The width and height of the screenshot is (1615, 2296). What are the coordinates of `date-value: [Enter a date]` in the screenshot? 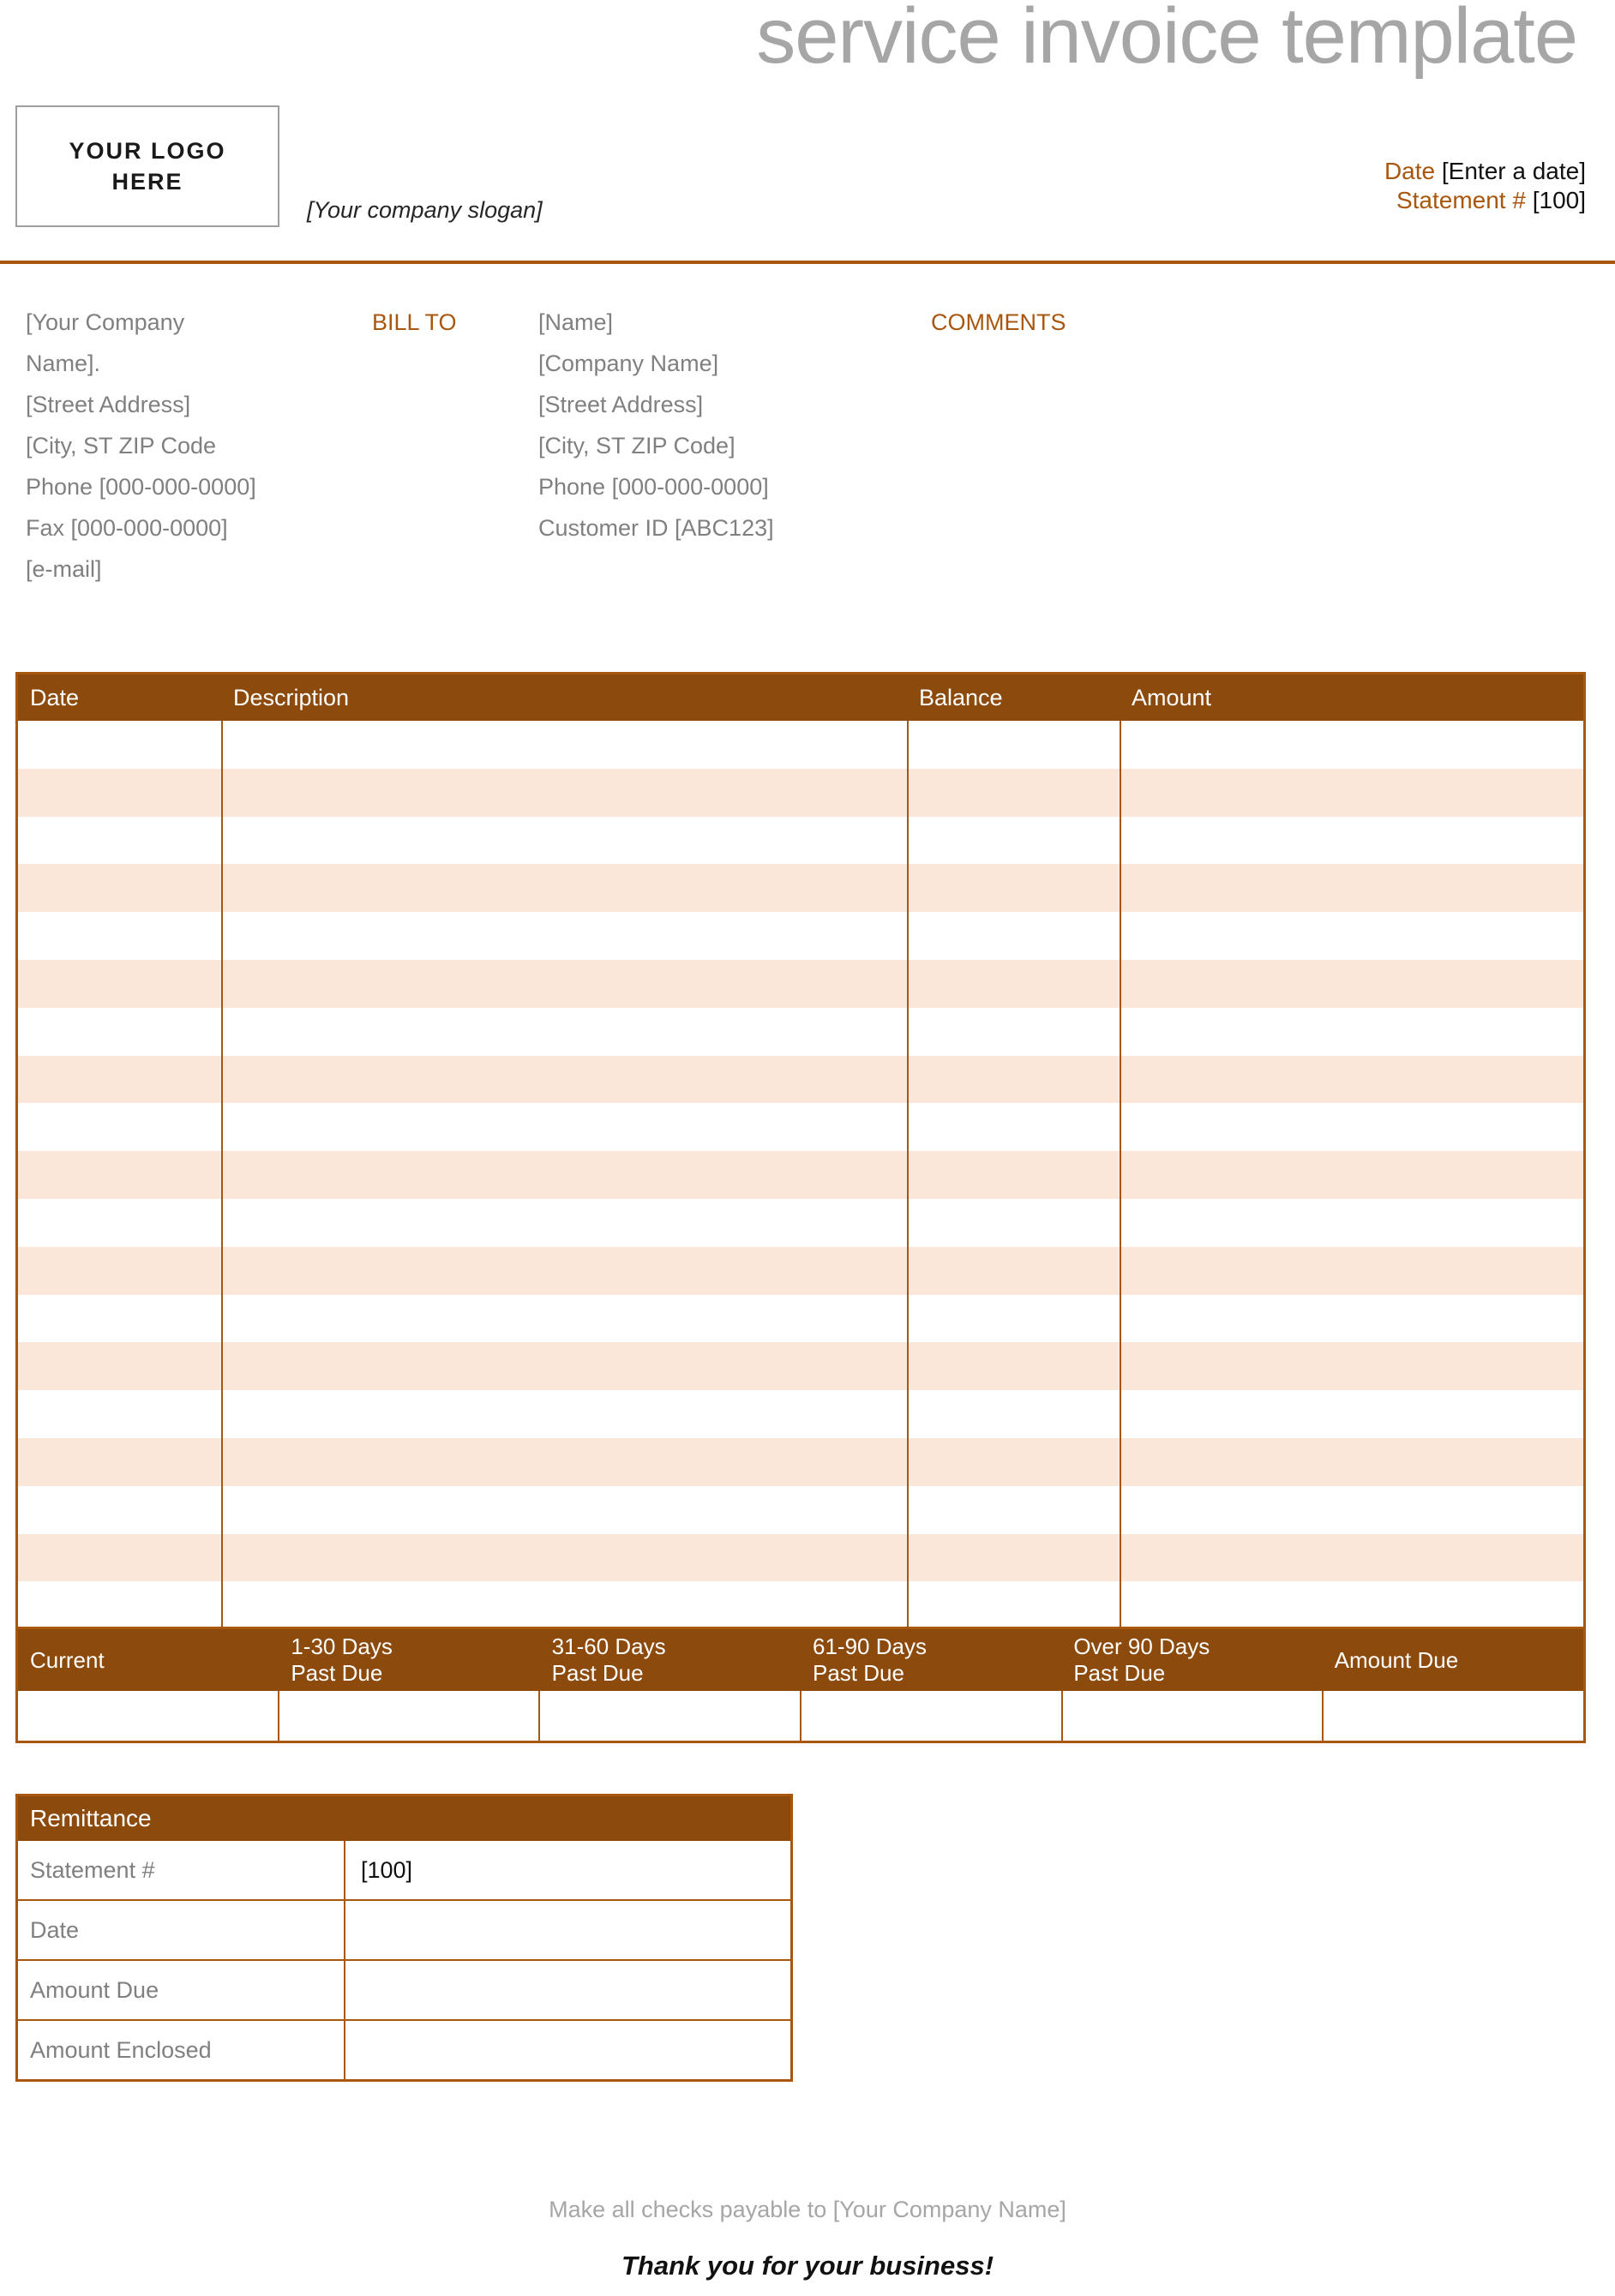 It's located at (1514, 171).